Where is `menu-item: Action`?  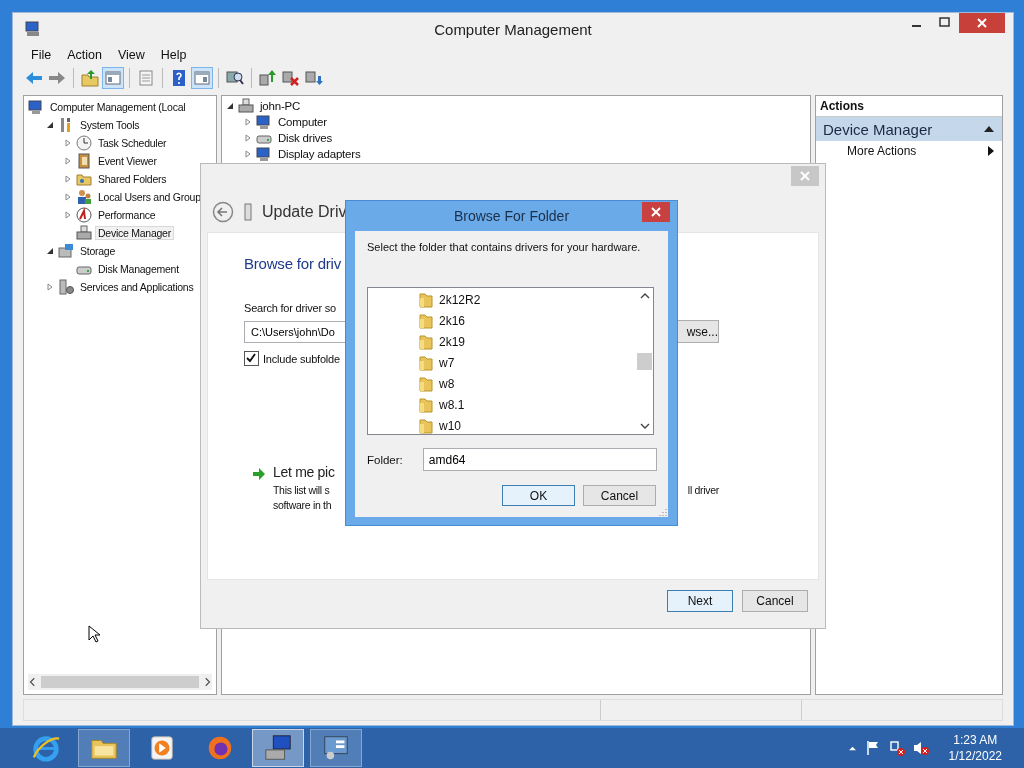 menu-item: Action is located at coordinates (84, 55).